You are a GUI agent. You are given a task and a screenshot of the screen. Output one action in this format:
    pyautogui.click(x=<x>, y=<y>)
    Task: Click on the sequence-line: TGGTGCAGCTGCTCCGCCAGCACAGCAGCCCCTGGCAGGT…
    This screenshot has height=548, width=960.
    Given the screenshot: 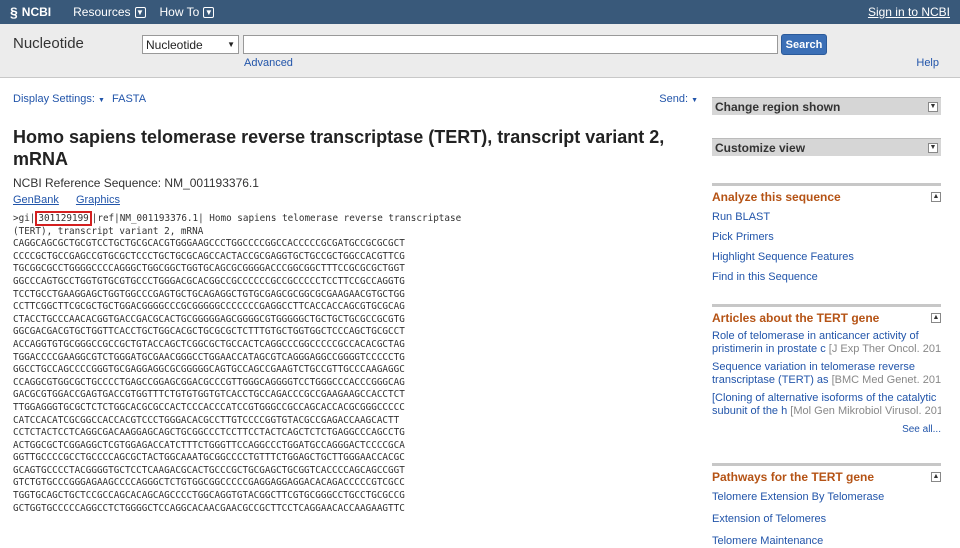 What is the action you would take?
    pyautogui.click(x=209, y=496)
    